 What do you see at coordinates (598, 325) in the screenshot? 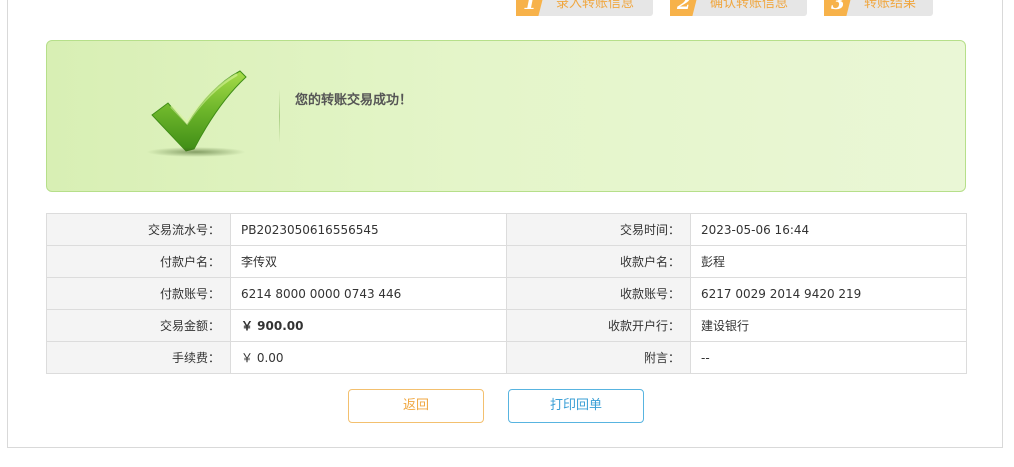
I see `payee-bank-label: 收款开户行：` at bounding box center [598, 325].